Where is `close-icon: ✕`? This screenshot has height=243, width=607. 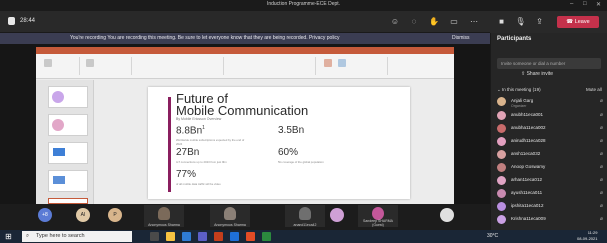
close-icon: ✕ is located at coordinates (598, 4).